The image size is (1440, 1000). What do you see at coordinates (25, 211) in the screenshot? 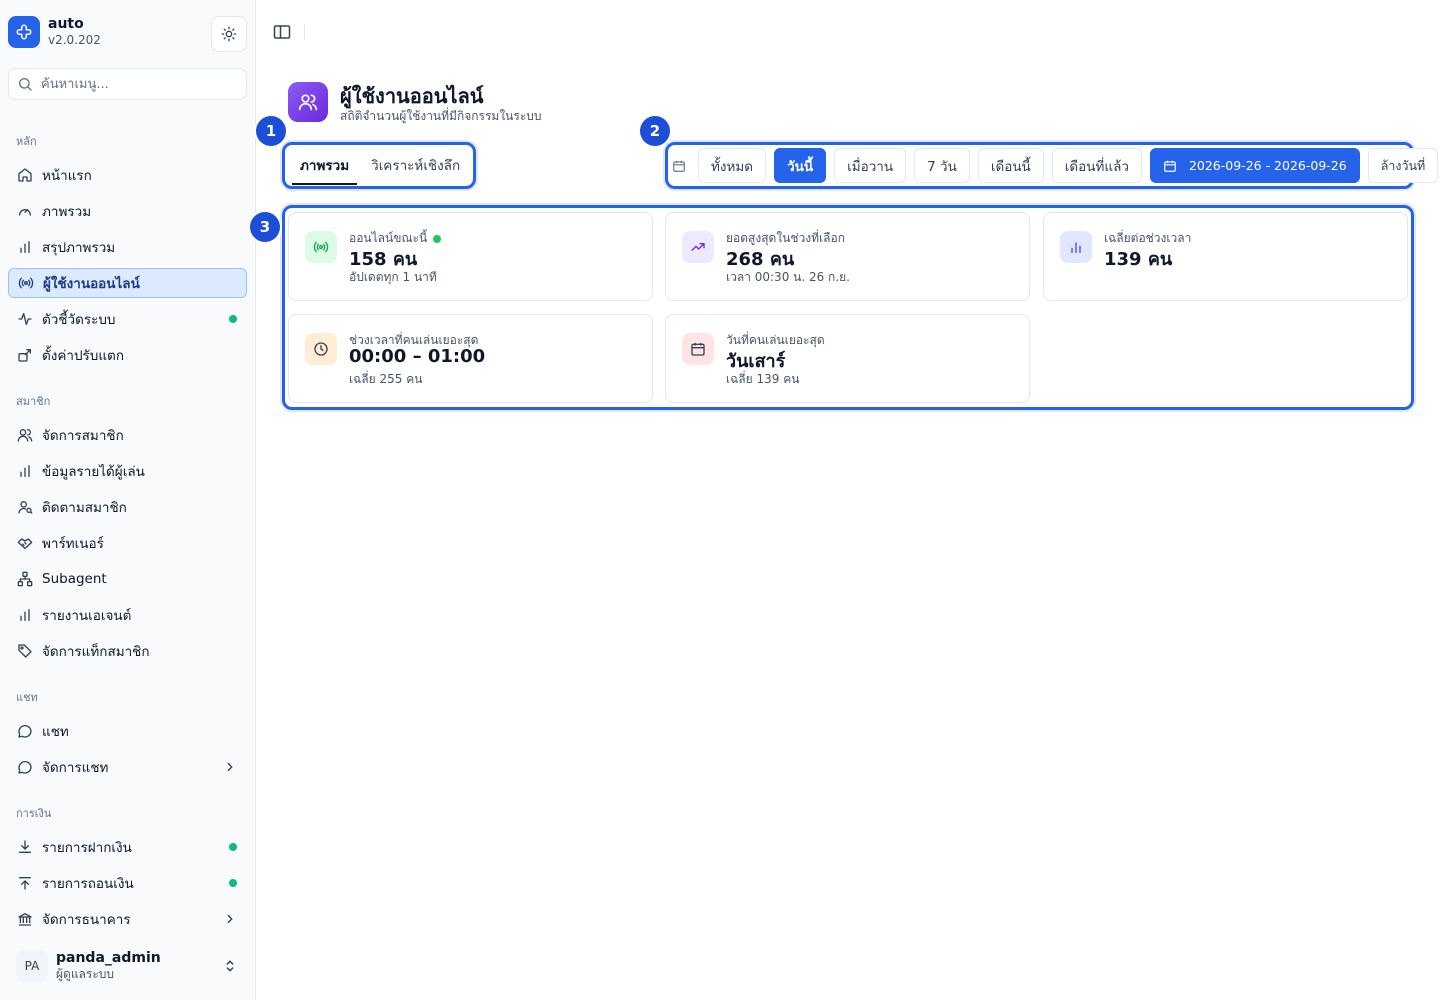
I see `gauge-icon` at bounding box center [25, 211].